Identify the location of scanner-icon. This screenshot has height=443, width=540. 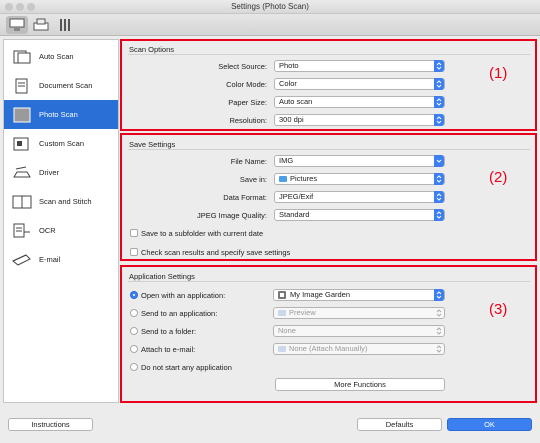
(41, 24).